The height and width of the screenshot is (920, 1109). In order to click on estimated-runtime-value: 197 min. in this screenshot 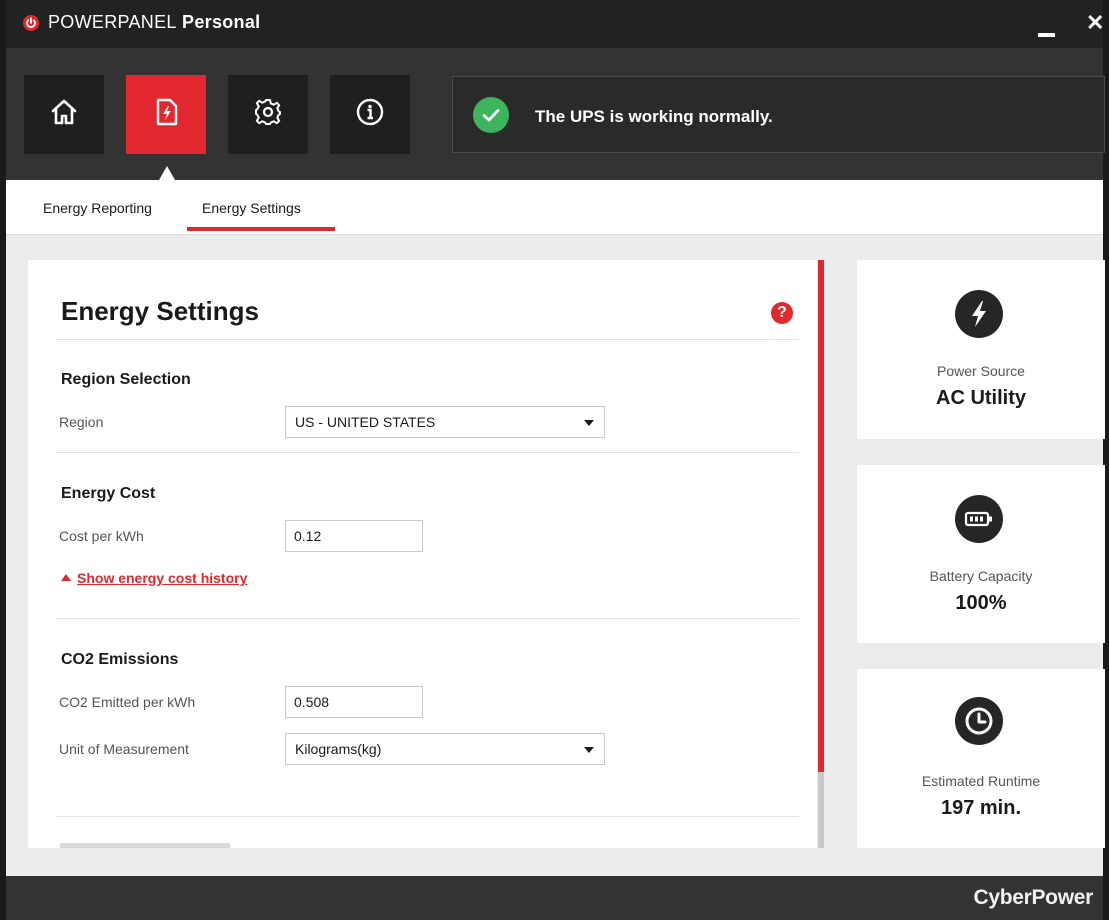, I will do `click(981, 808)`.